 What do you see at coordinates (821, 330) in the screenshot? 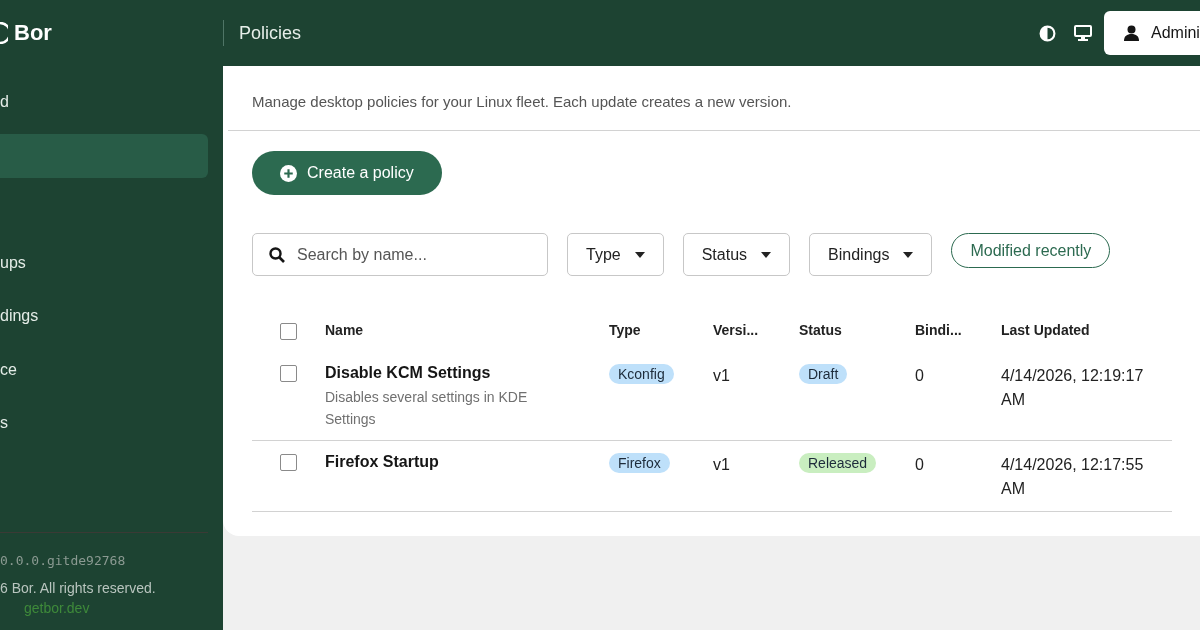
I see `column-header: Status` at bounding box center [821, 330].